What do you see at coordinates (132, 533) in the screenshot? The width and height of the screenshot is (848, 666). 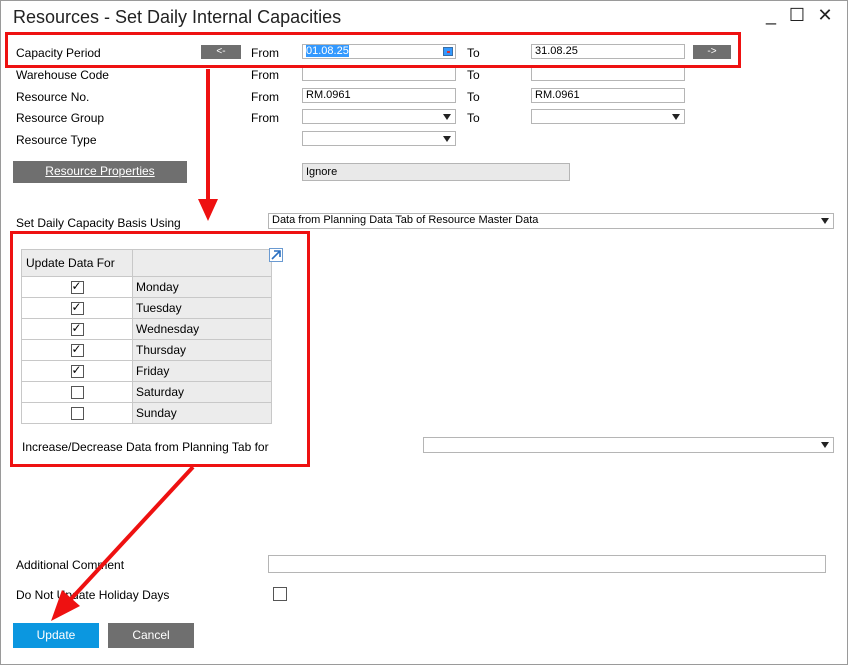 I see `arrow-line-diagonal` at bounding box center [132, 533].